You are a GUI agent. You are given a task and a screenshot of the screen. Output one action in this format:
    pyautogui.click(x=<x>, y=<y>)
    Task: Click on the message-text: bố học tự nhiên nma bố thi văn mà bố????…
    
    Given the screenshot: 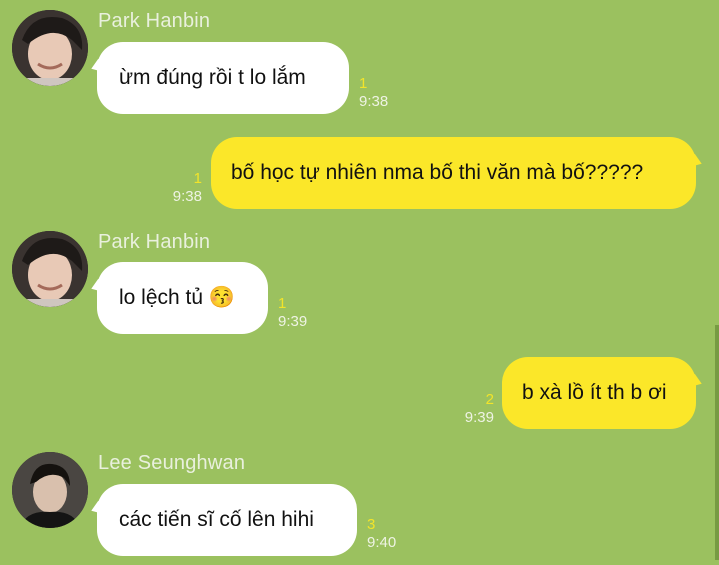 What is the action you would take?
    pyautogui.click(x=437, y=172)
    